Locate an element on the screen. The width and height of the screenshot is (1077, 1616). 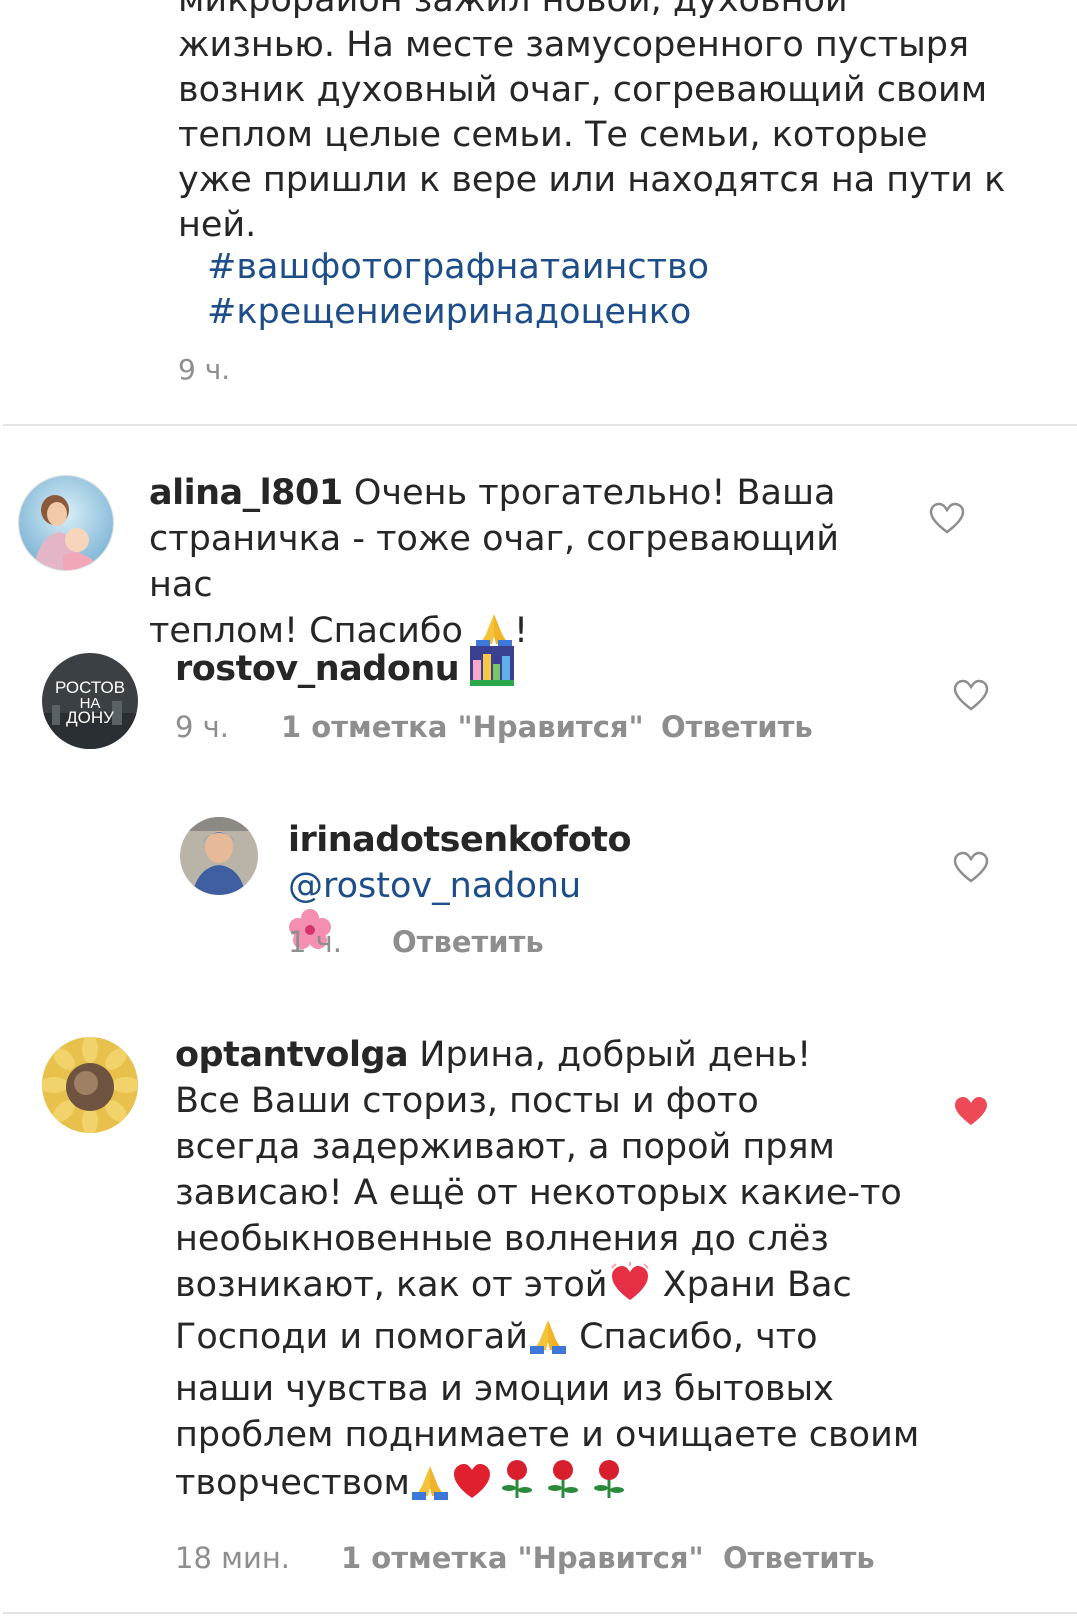
comment-line: творчеством is located at coordinates (565, 1485).